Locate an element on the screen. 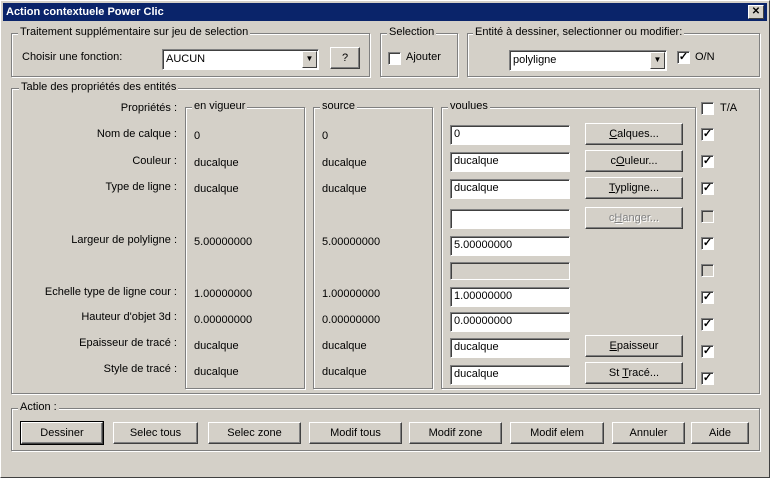 The height and width of the screenshot is (478, 770). hauteur-input: 0.00000000 is located at coordinates (510, 322).